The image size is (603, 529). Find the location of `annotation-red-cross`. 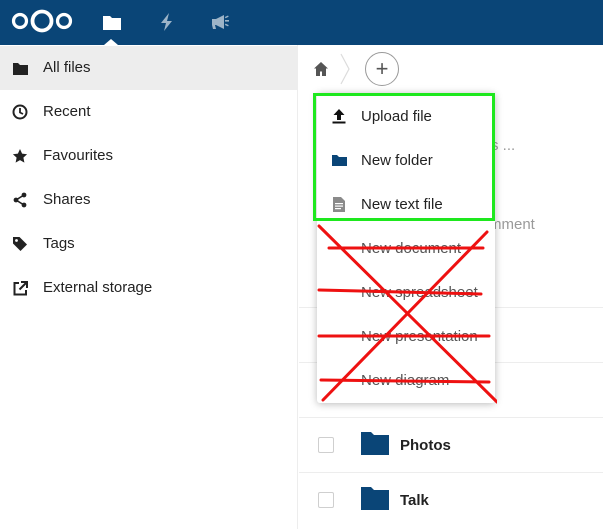

annotation-red-cross is located at coordinates (407, 314).